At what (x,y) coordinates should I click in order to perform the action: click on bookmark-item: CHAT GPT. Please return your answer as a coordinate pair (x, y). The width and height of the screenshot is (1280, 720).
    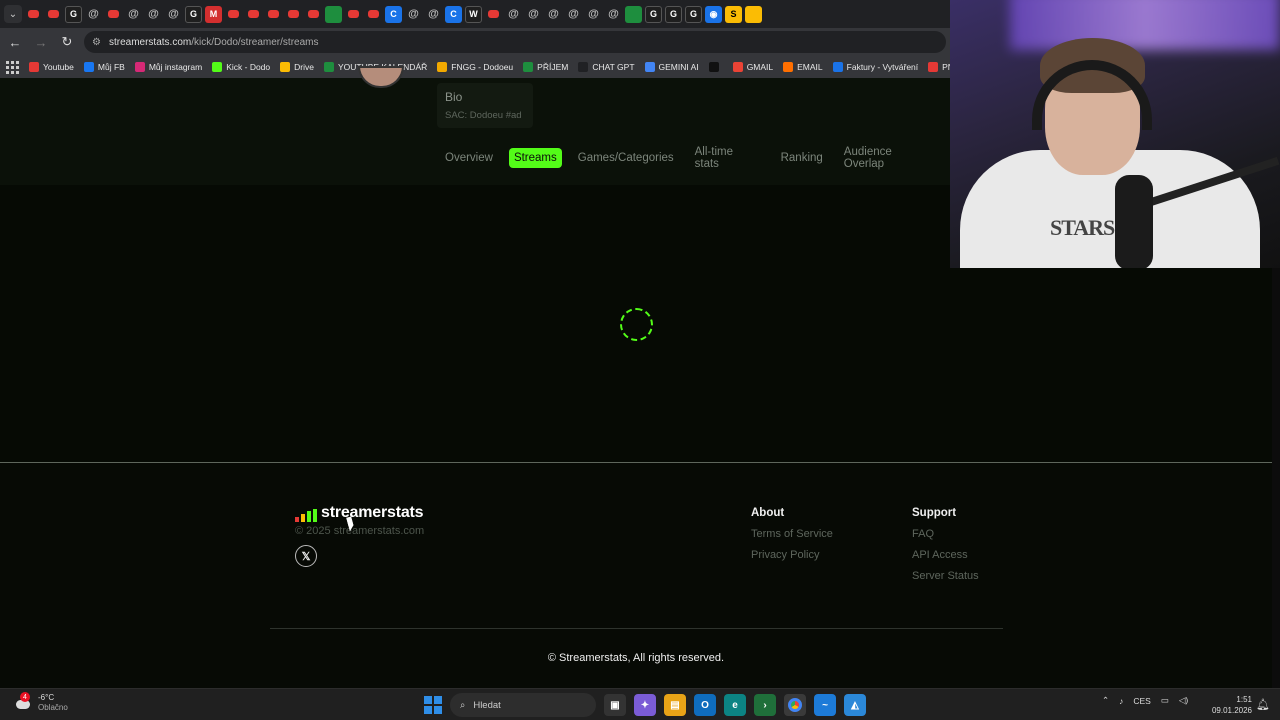
    Looking at the image, I should click on (606, 67).